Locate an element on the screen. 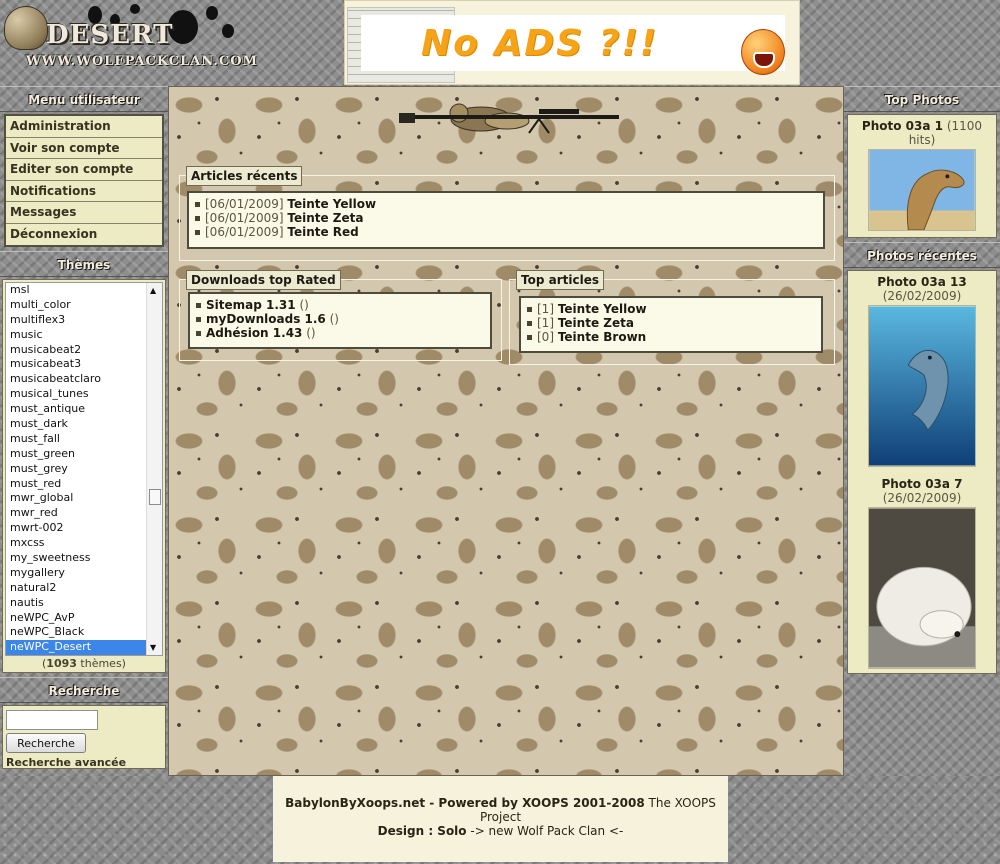  theme-option: music is located at coordinates (84, 335).